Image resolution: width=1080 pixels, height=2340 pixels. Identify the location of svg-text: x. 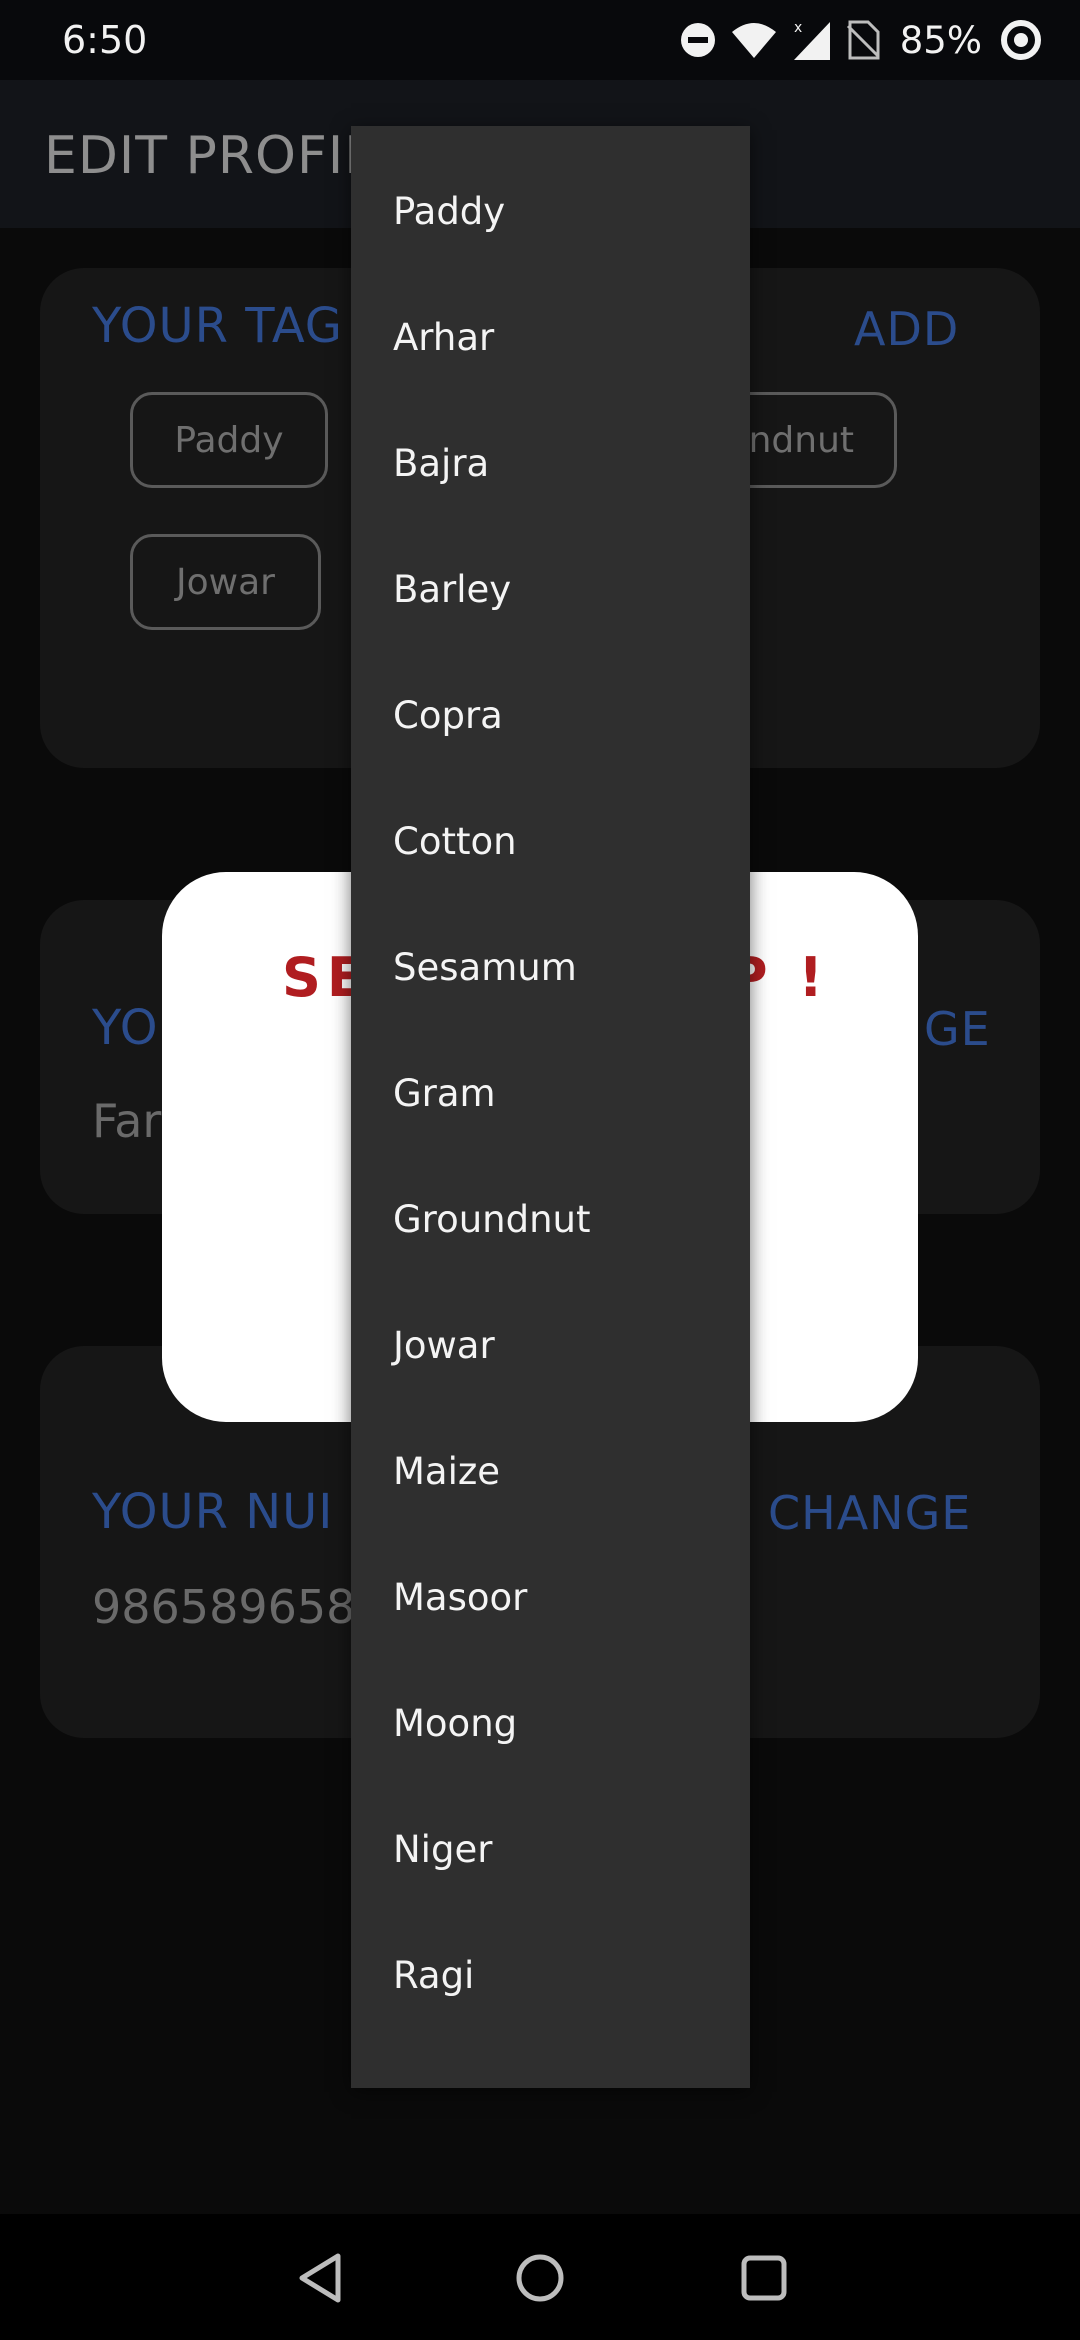
(798, 28).